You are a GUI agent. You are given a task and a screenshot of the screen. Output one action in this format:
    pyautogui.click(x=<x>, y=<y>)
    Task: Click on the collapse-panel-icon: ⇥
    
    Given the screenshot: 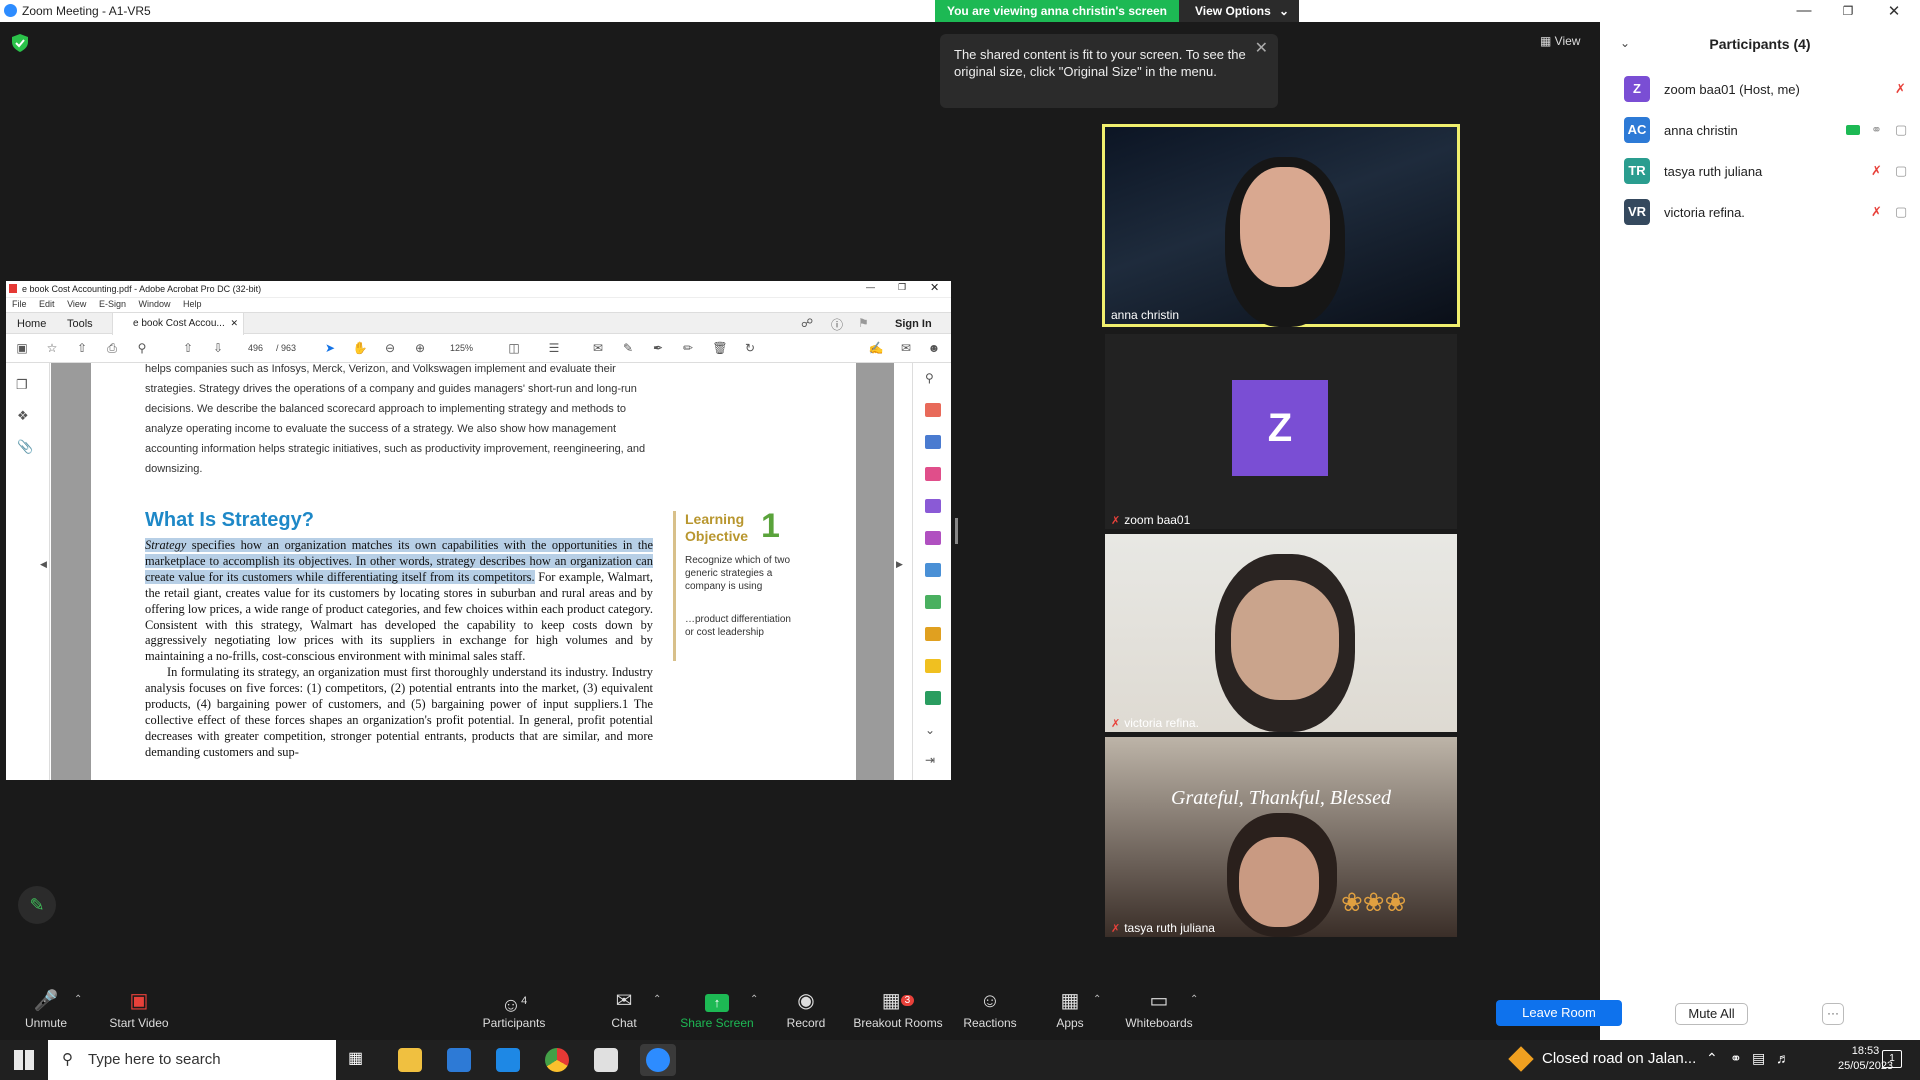 What is the action you would take?
    pyautogui.click(x=933, y=760)
    